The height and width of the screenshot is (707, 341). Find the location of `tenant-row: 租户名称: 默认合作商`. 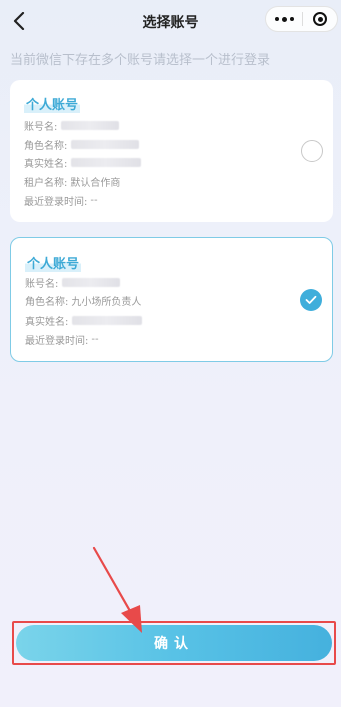

tenant-row: 租户名称: 默认合作商 is located at coordinates (72, 181).